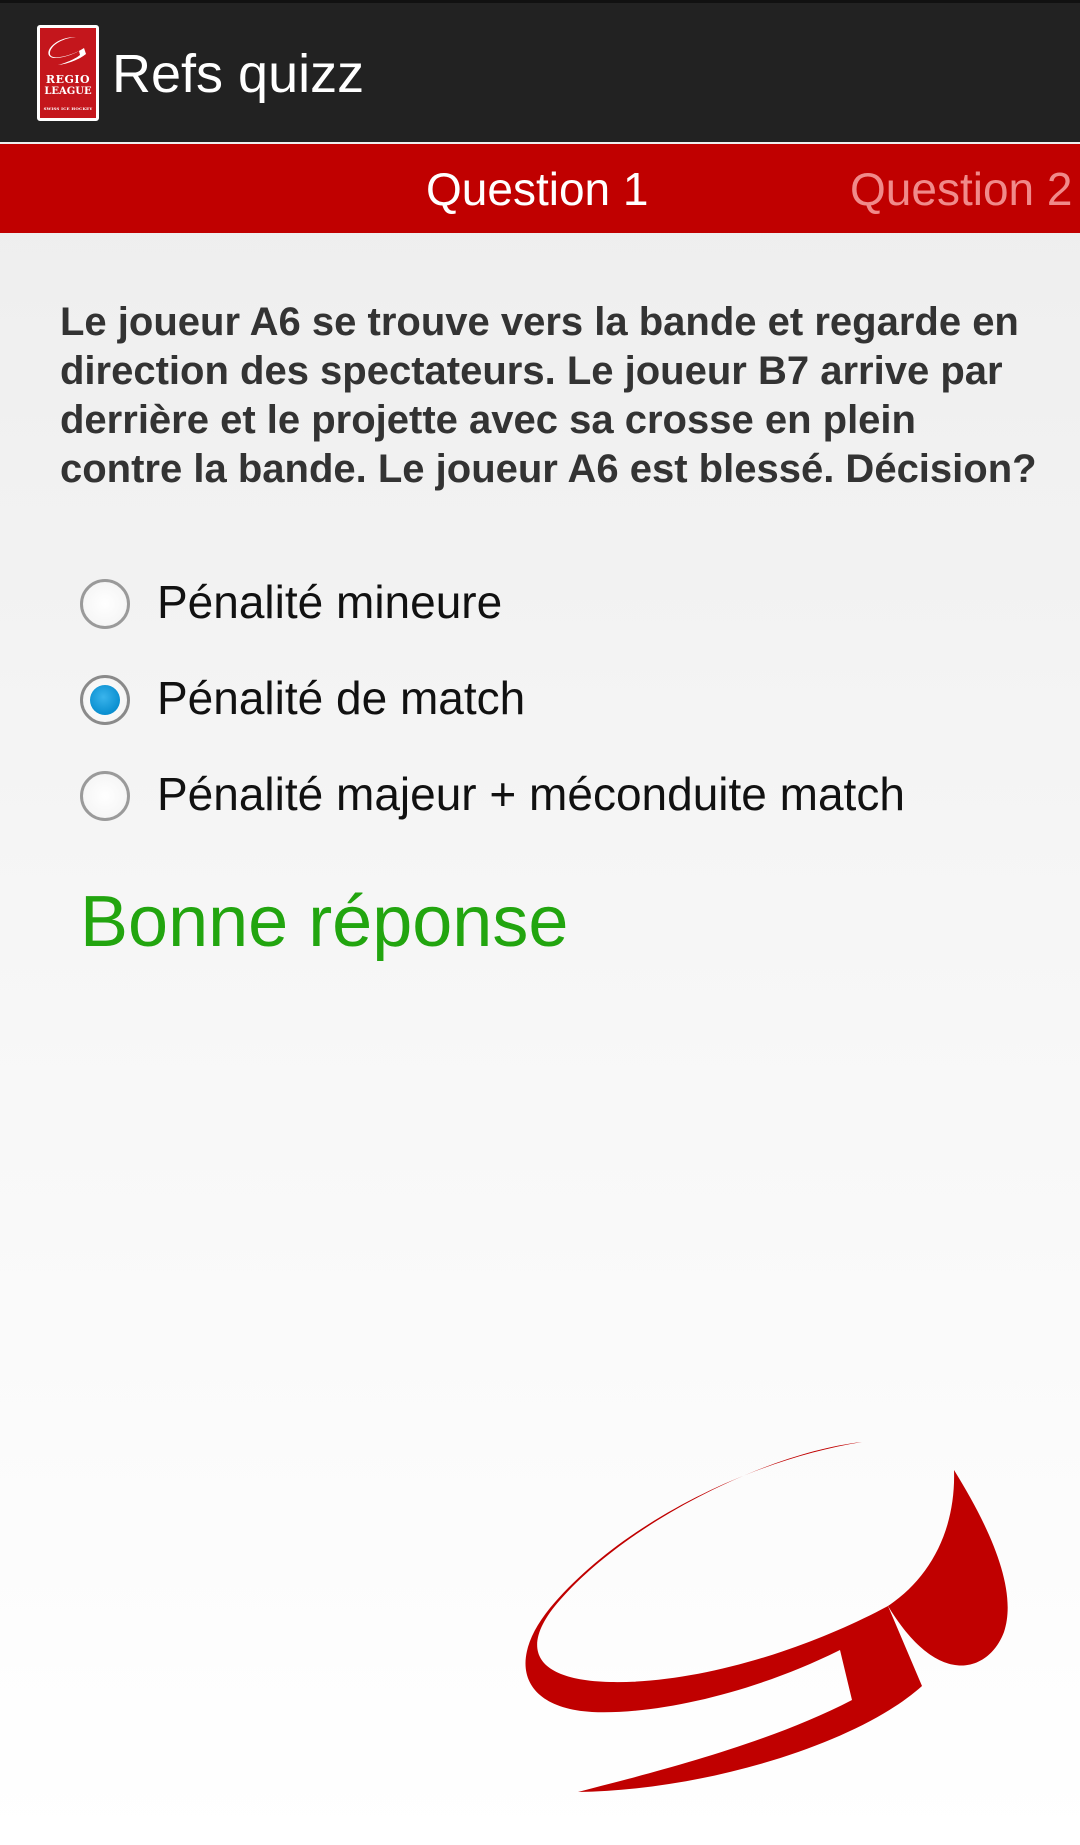 This screenshot has height=1845, width=1080. What do you see at coordinates (67, 51) in the screenshot?
I see `logo-swirl-icon` at bounding box center [67, 51].